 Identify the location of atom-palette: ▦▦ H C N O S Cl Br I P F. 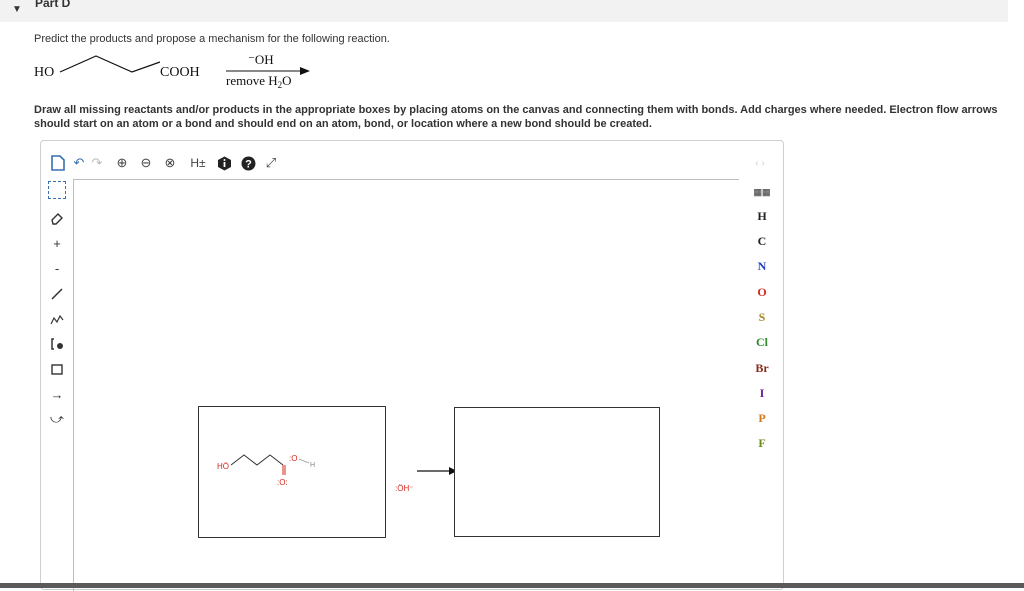
(762, 379).